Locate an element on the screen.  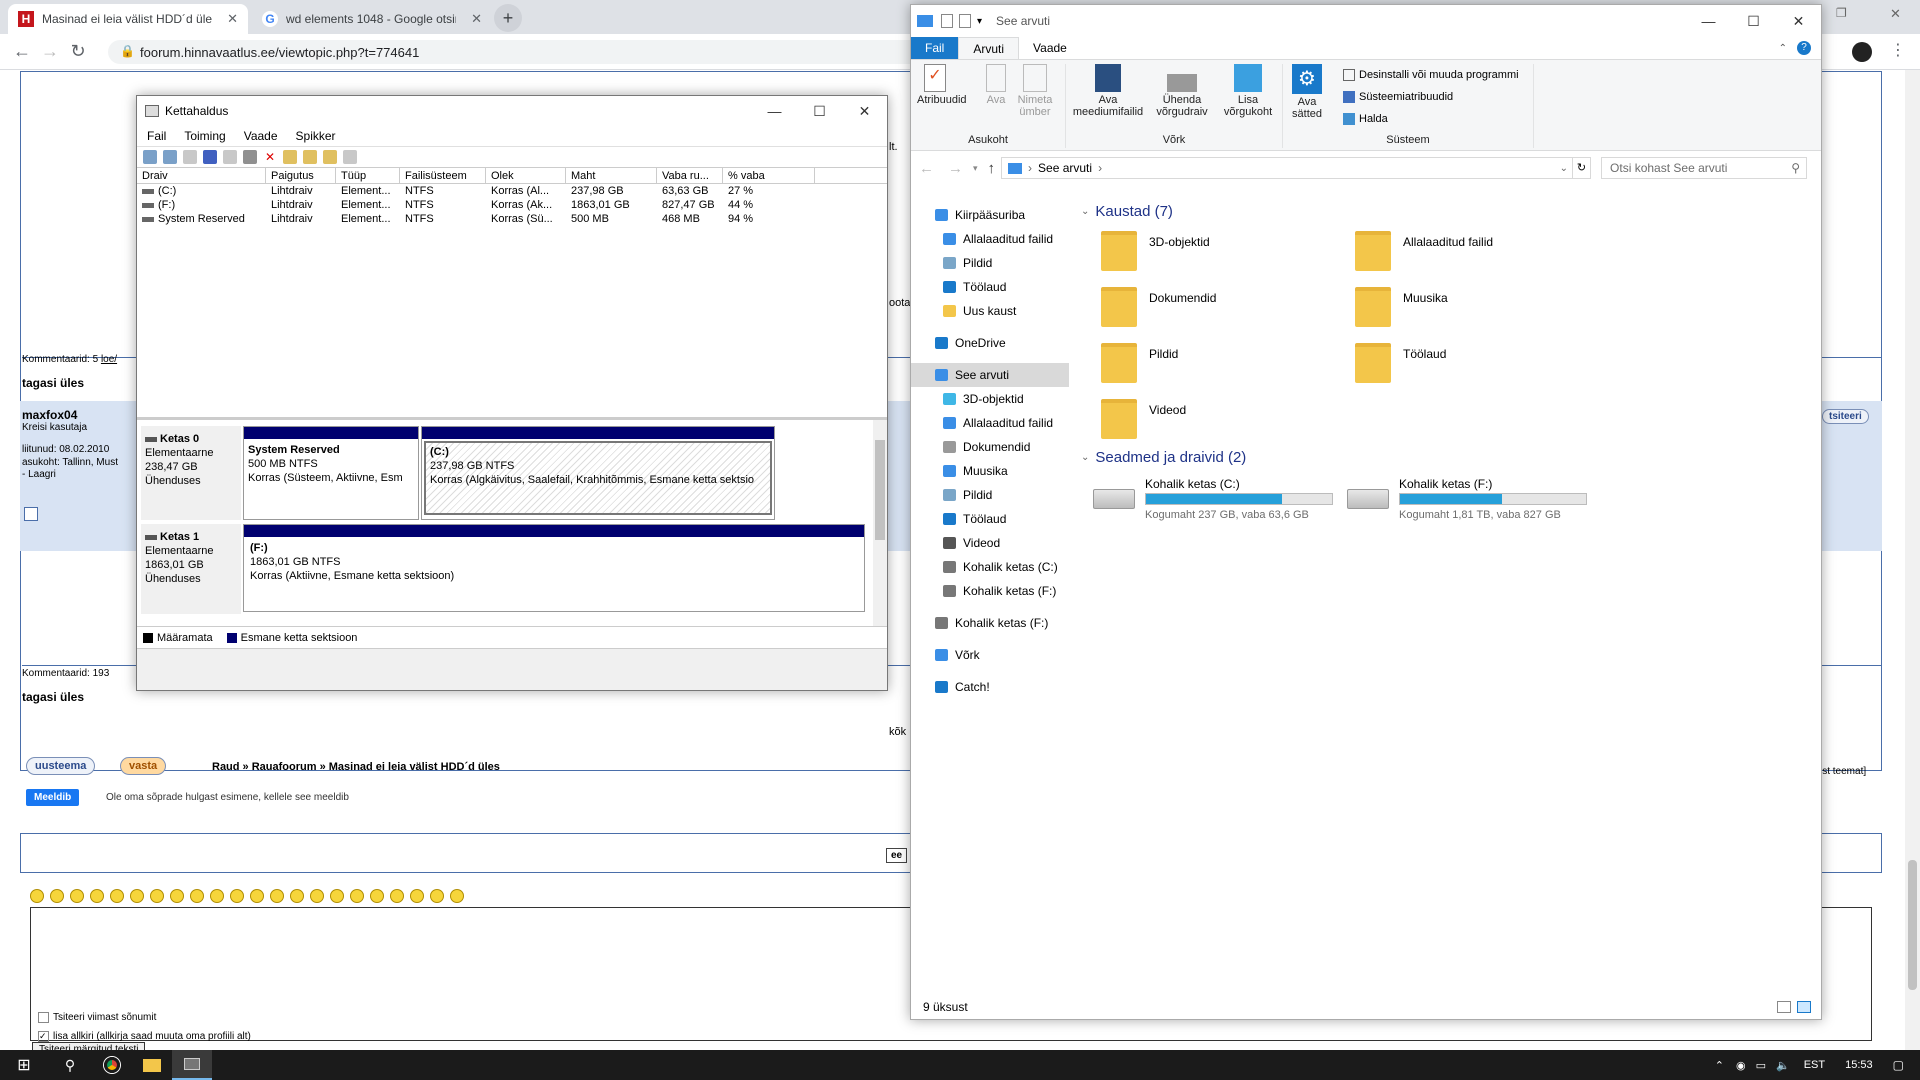
profile-avatar is located at coordinates (1862, 52).